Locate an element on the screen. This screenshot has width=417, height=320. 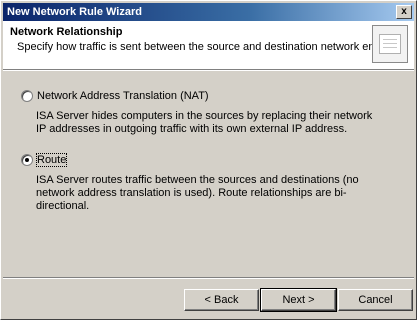
window-title: New Network Rule Wizard is located at coordinates (74, 12).